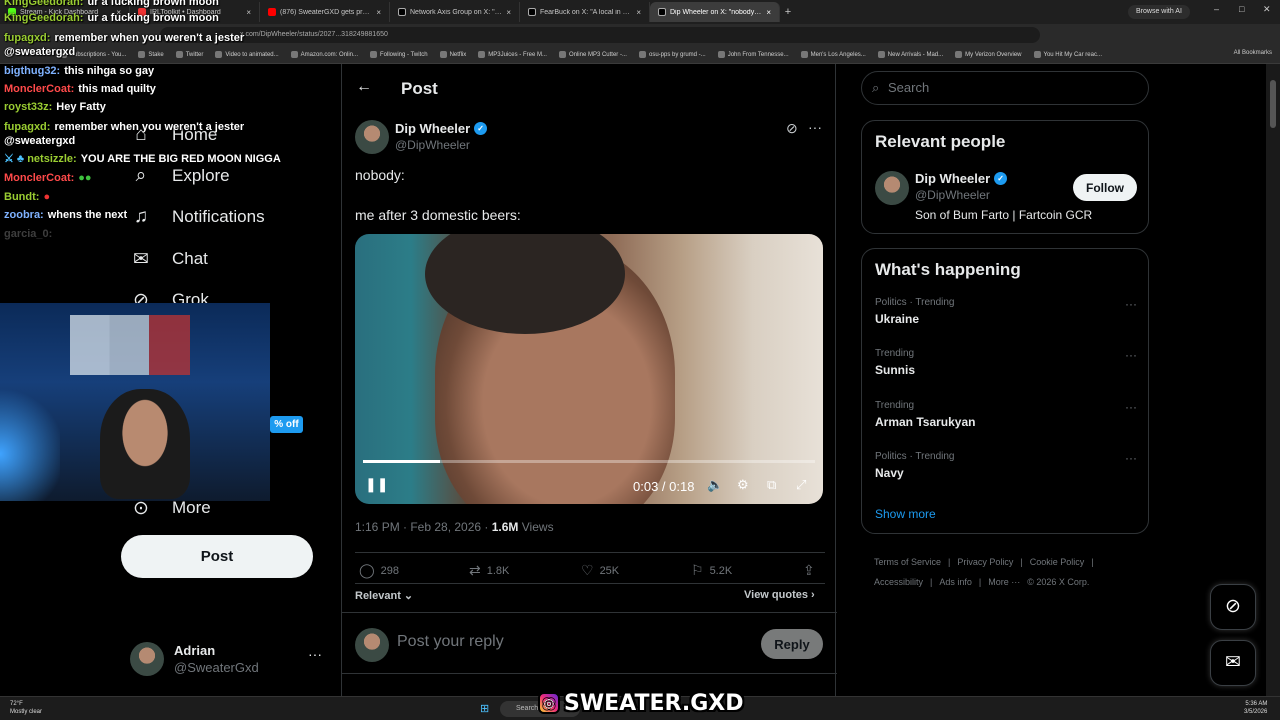 The image size is (1280, 720). I want to click on account-switcher: Adrian @SweaterGxd ···, so click(230, 660).